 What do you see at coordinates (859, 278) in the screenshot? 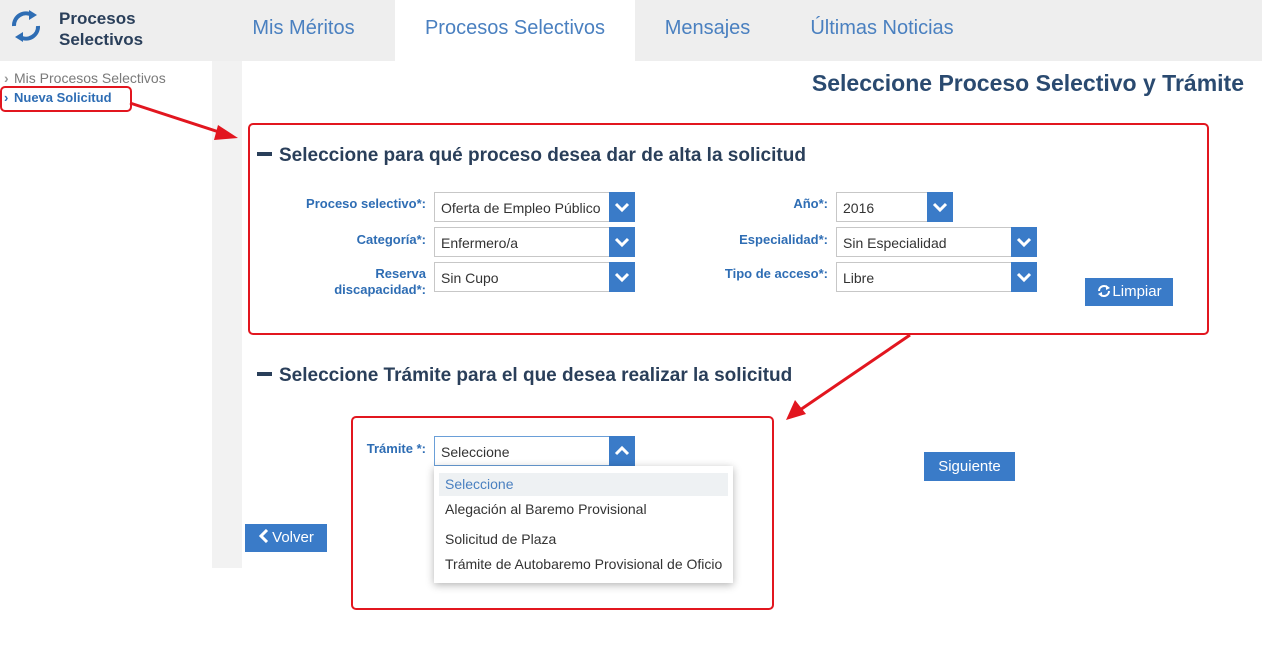
I see `acceso-select-value: Libre` at bounding box center [859, 278].